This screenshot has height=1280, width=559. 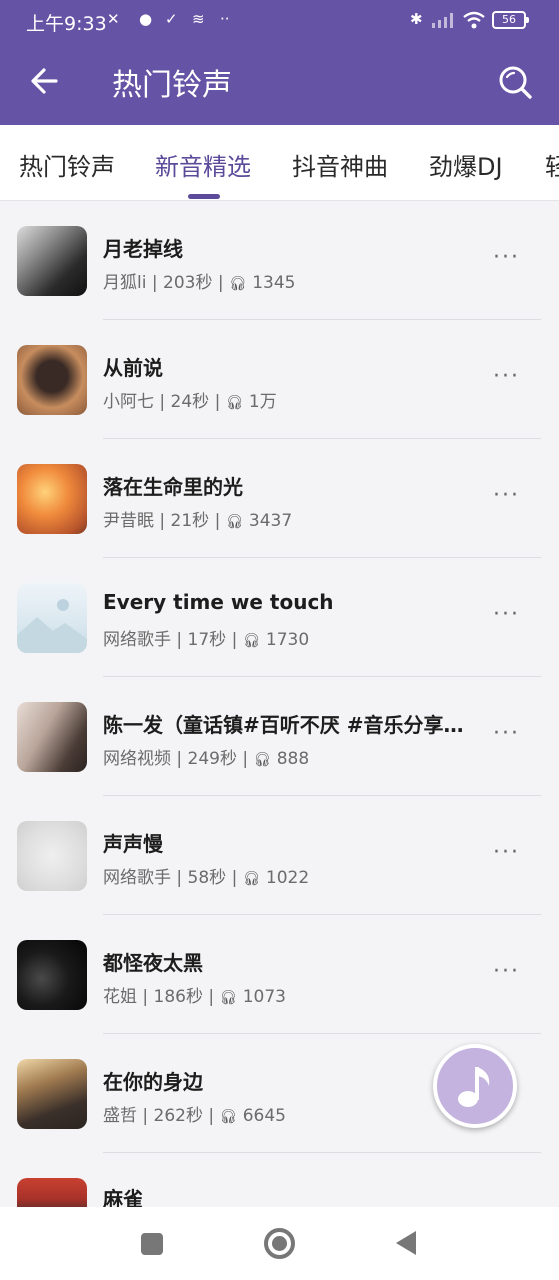 What do you see at coordinates (128, 521) in the screenshot?
I see `song-artist: 尹昔眠` at bounding box center [128, 521].